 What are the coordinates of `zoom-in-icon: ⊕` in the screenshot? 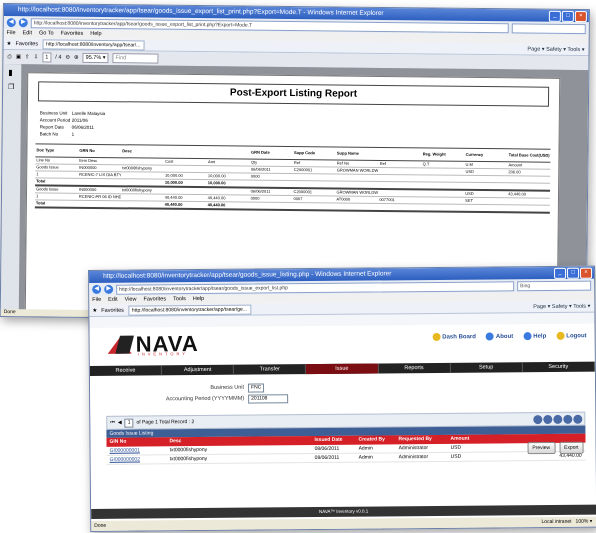 It's located at (76, 58).